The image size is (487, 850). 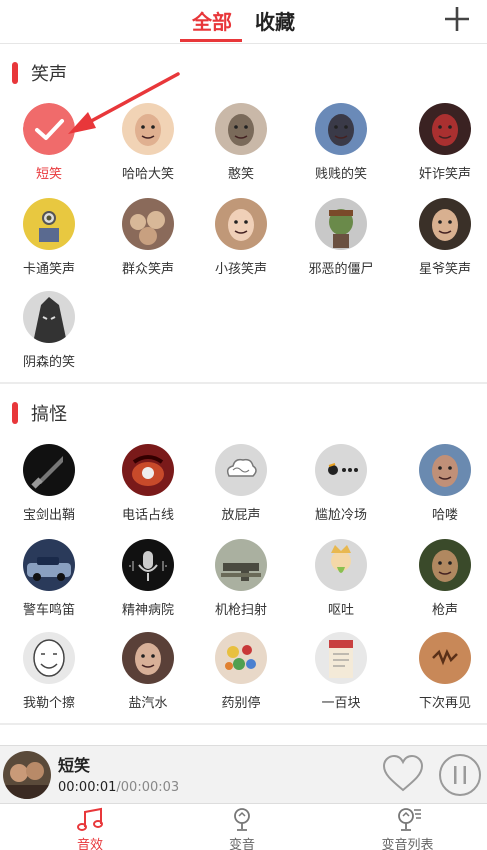 I want to click on sound-item-label: 精神病院, so click(x=147, y=610).